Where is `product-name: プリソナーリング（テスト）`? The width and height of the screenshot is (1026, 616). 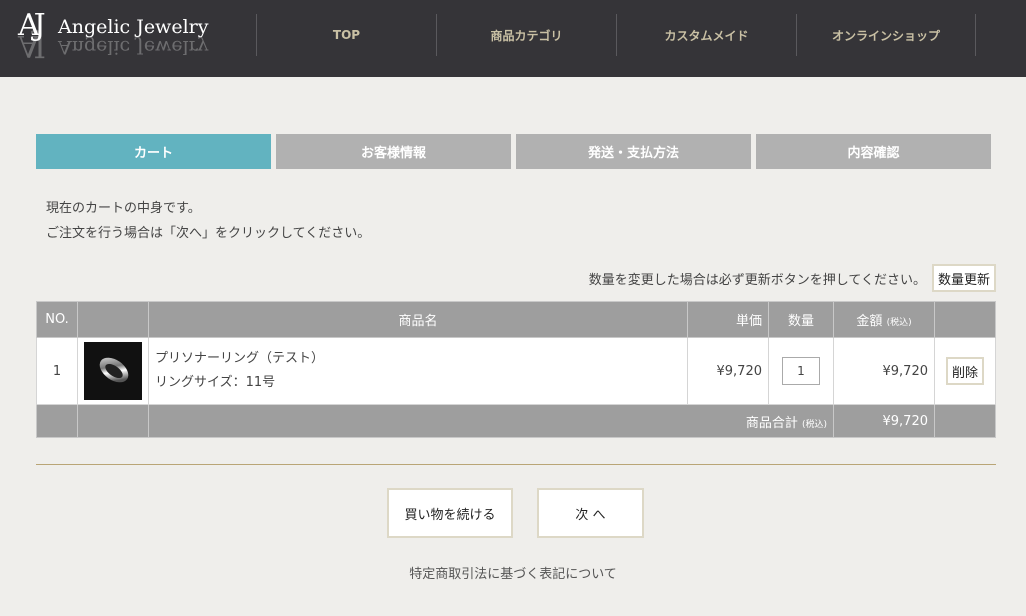 product-name: プリソナーリング（テスト） is located at coordinates (418, 359).